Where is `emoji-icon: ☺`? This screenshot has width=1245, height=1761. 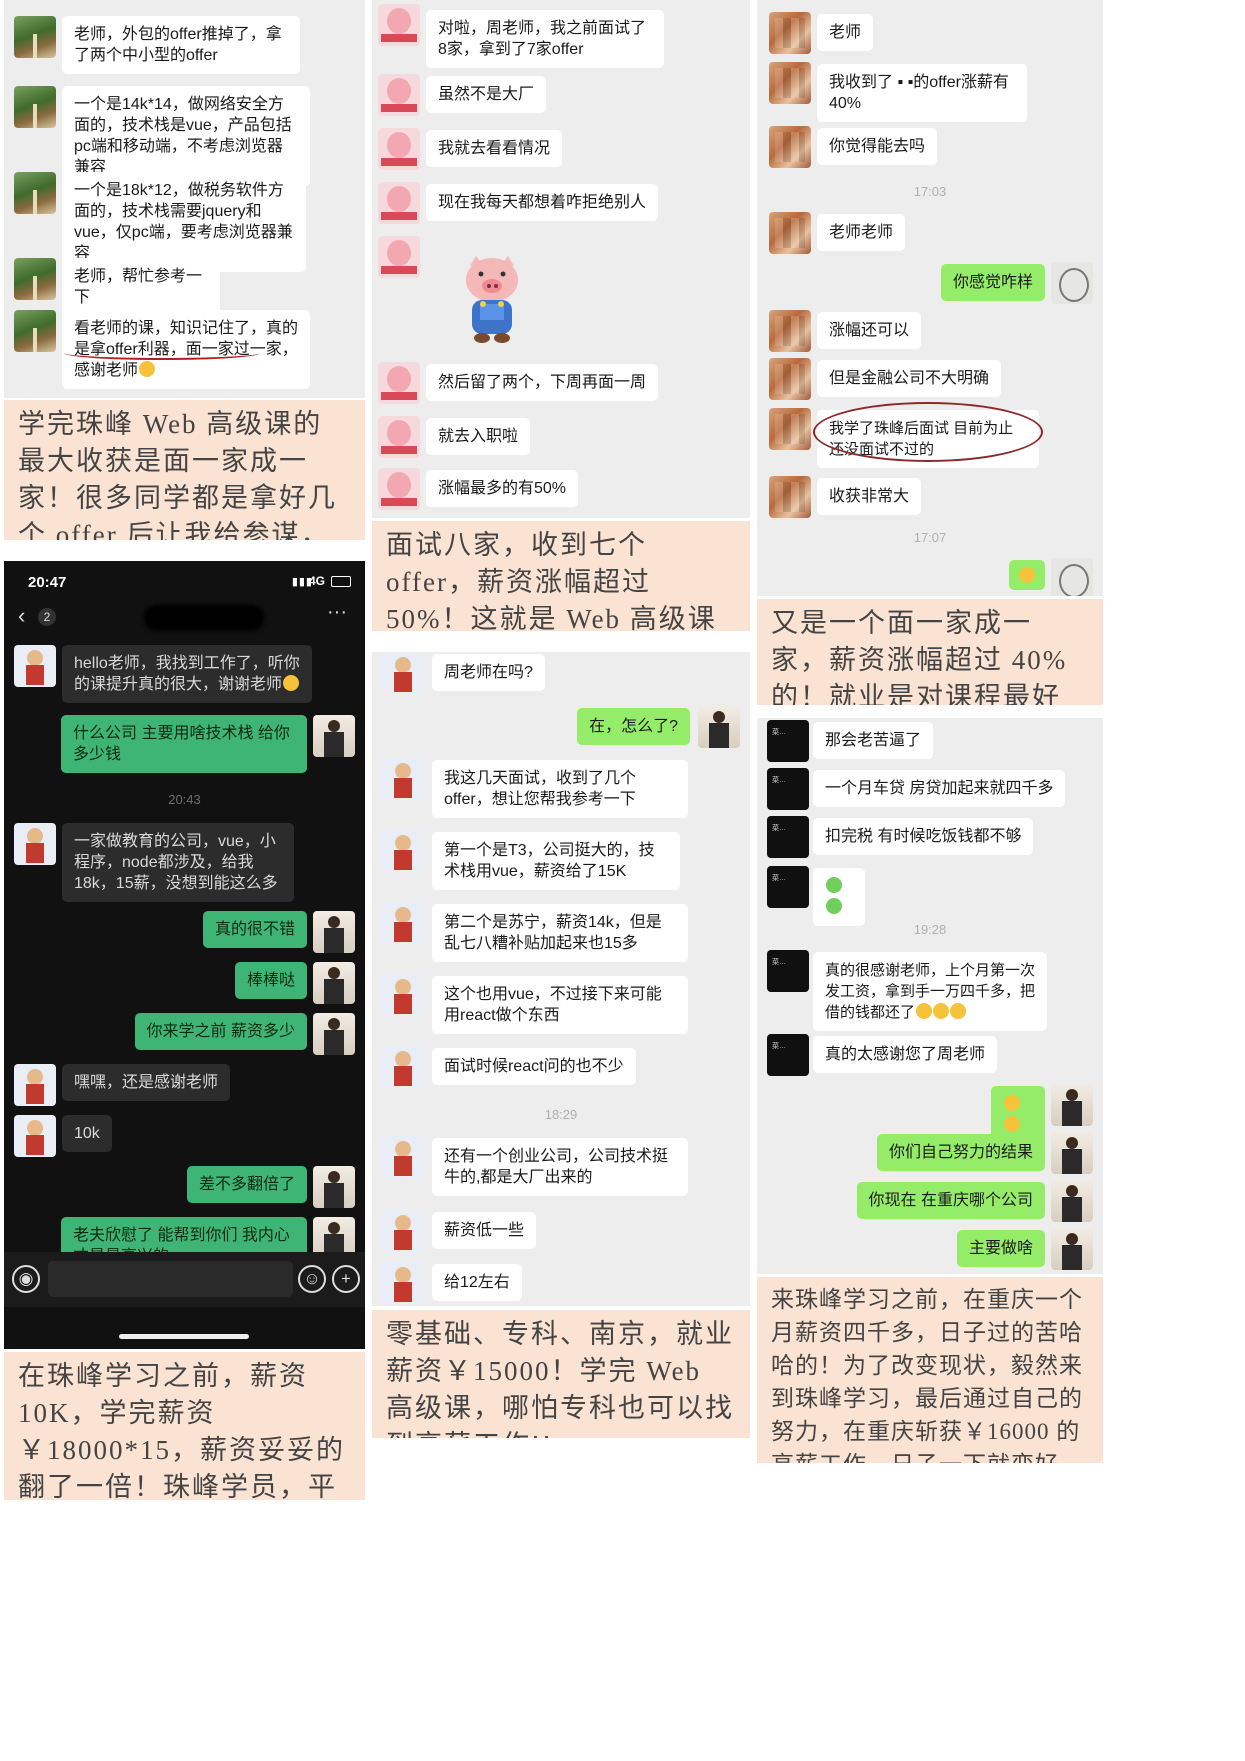 emoji-icon: ☺ is located at coordinates (312, 1279).